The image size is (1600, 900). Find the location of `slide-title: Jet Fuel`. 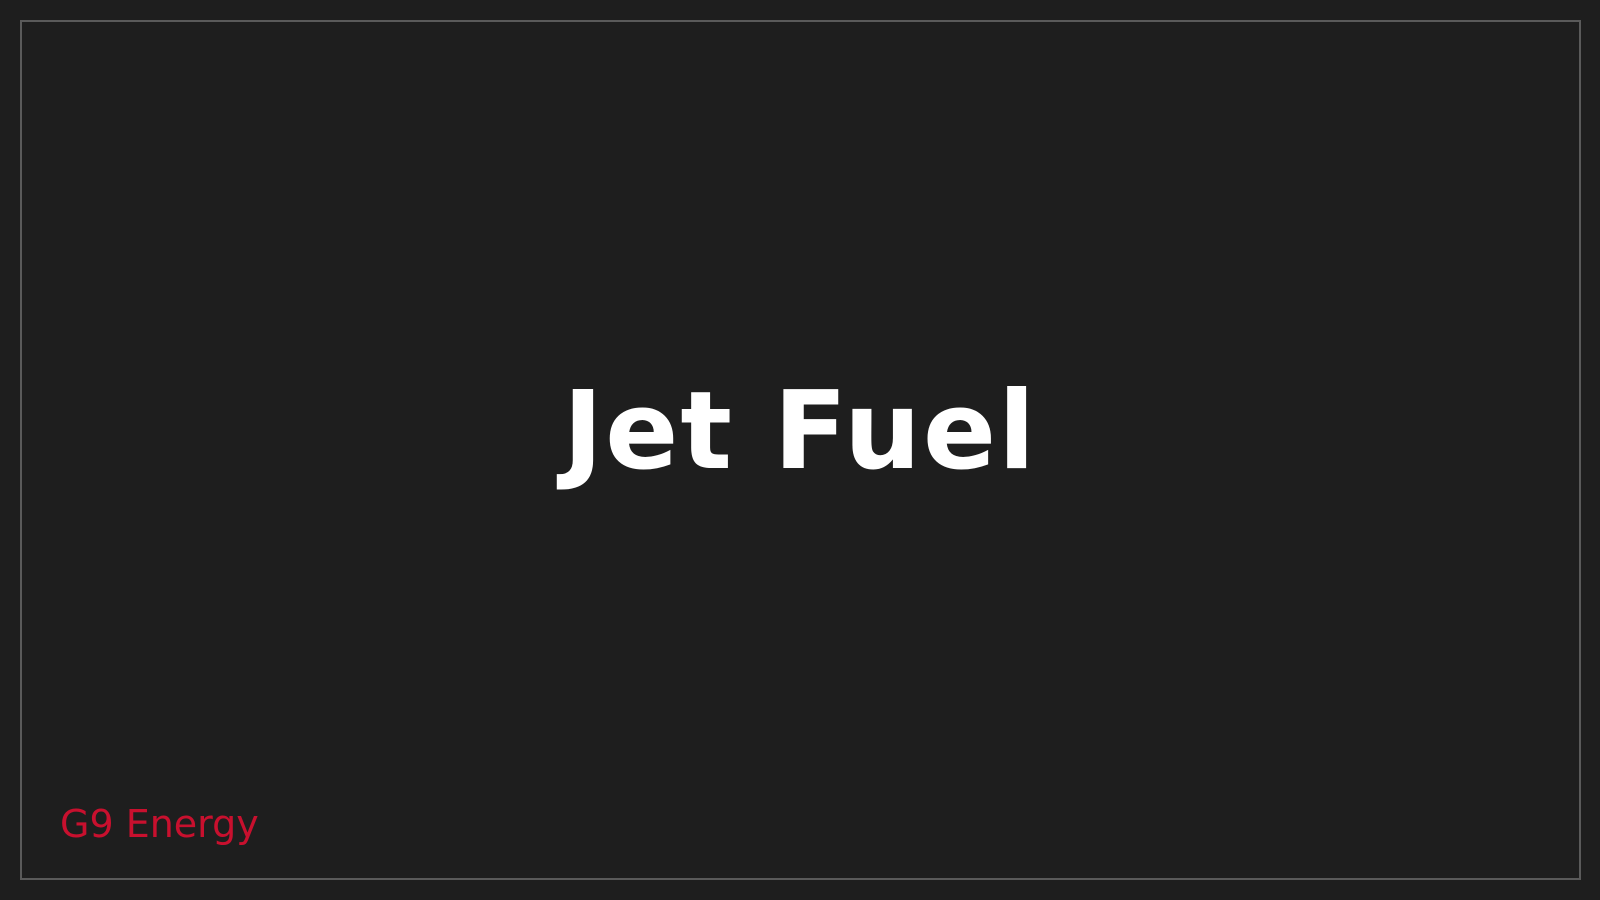

slide-title: Jet Fuel is located at coordinates (800, 431).